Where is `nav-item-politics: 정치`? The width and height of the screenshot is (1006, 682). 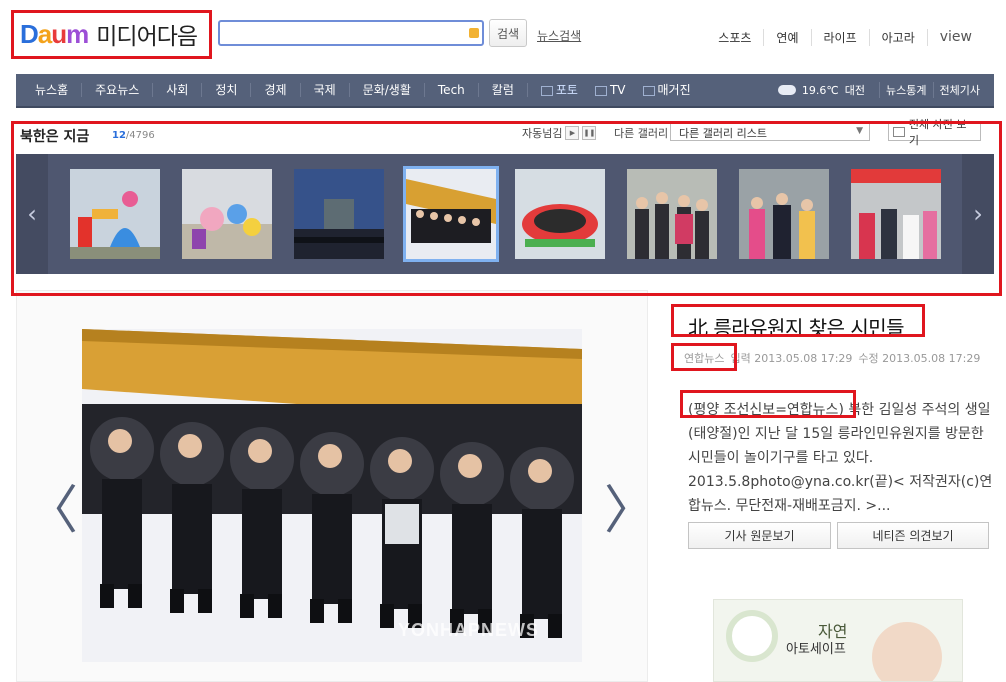
nav-item-politics: 정치 is located at coordinates (225, 90).